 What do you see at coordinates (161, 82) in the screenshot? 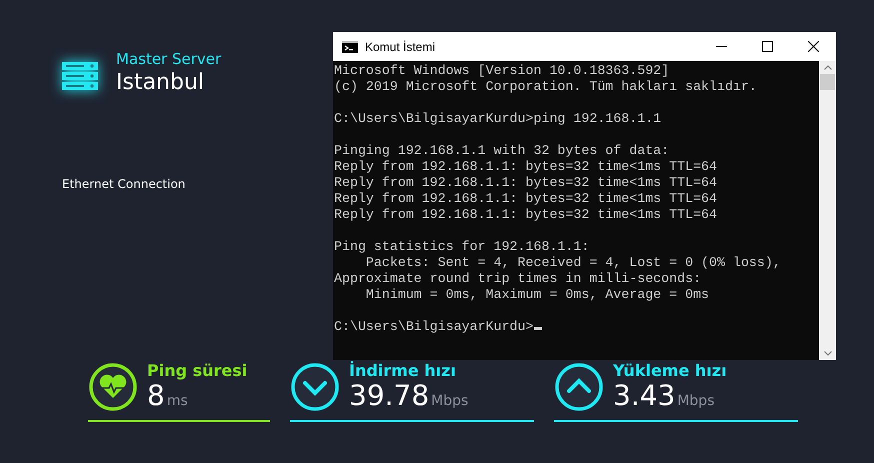
I see `server-city: Istanbul` at bounding box center [161, 82].